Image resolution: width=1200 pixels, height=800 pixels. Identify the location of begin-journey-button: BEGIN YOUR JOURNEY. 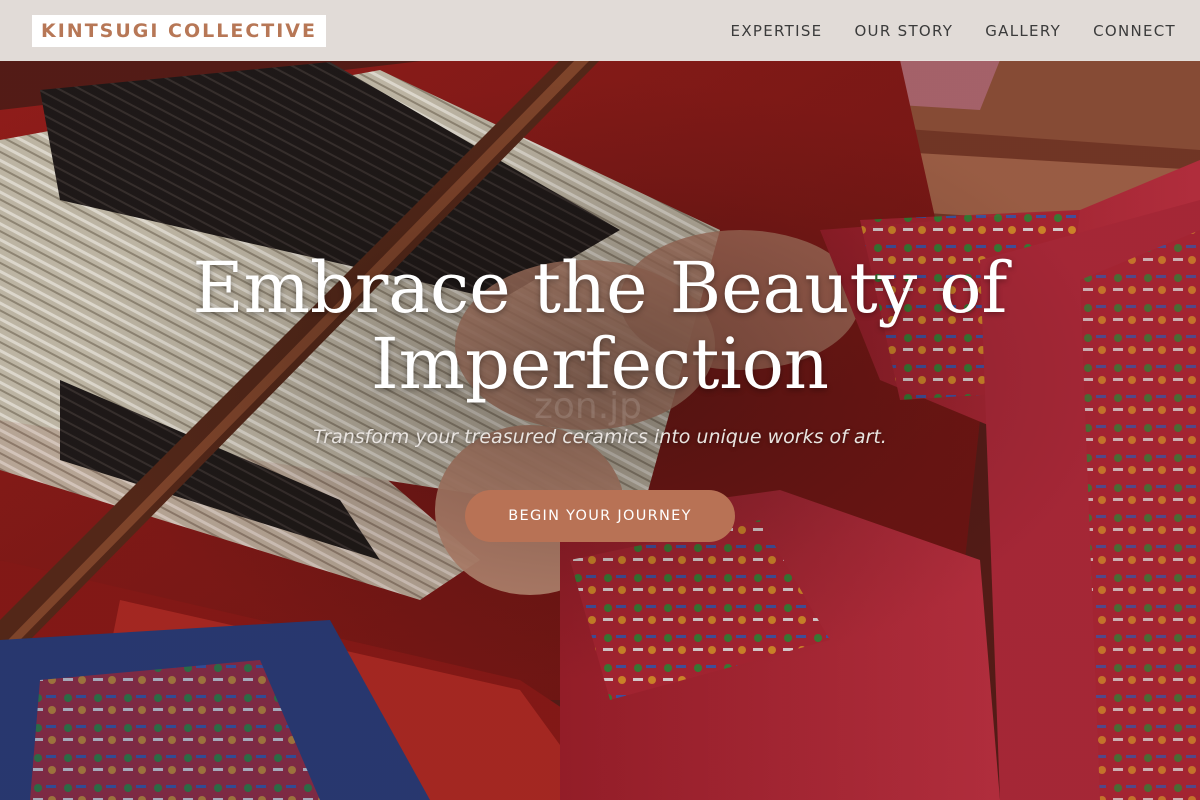
(600, 516).